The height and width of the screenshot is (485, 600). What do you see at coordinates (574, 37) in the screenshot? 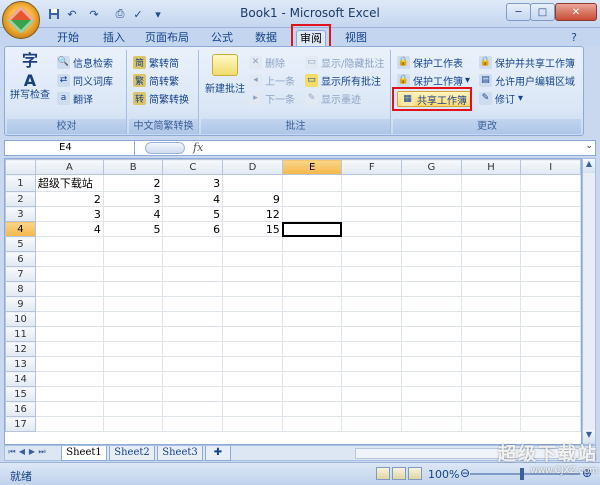
I see `help-icon: ?` at bounding box center [574, 37].